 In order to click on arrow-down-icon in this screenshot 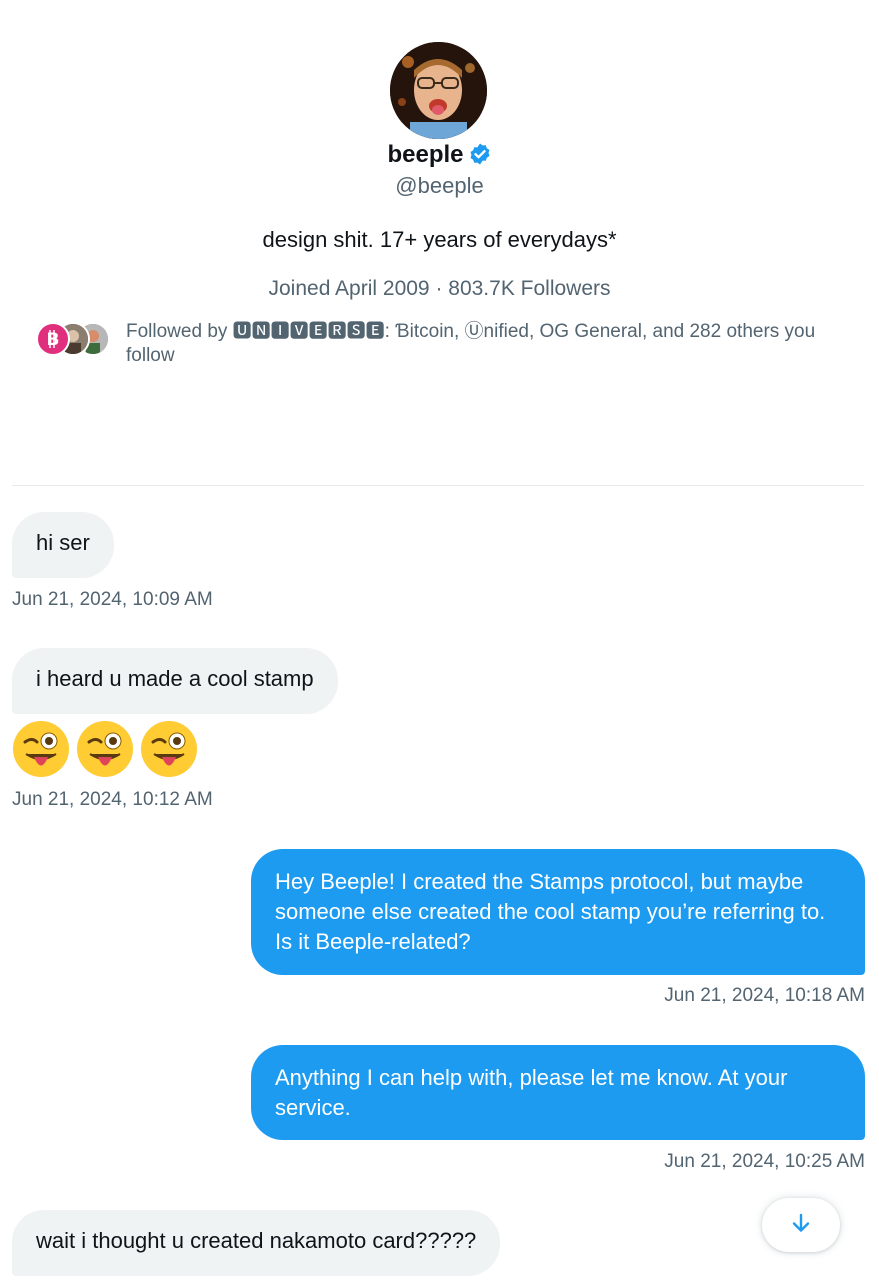, I will do `click(801, 1225)`.